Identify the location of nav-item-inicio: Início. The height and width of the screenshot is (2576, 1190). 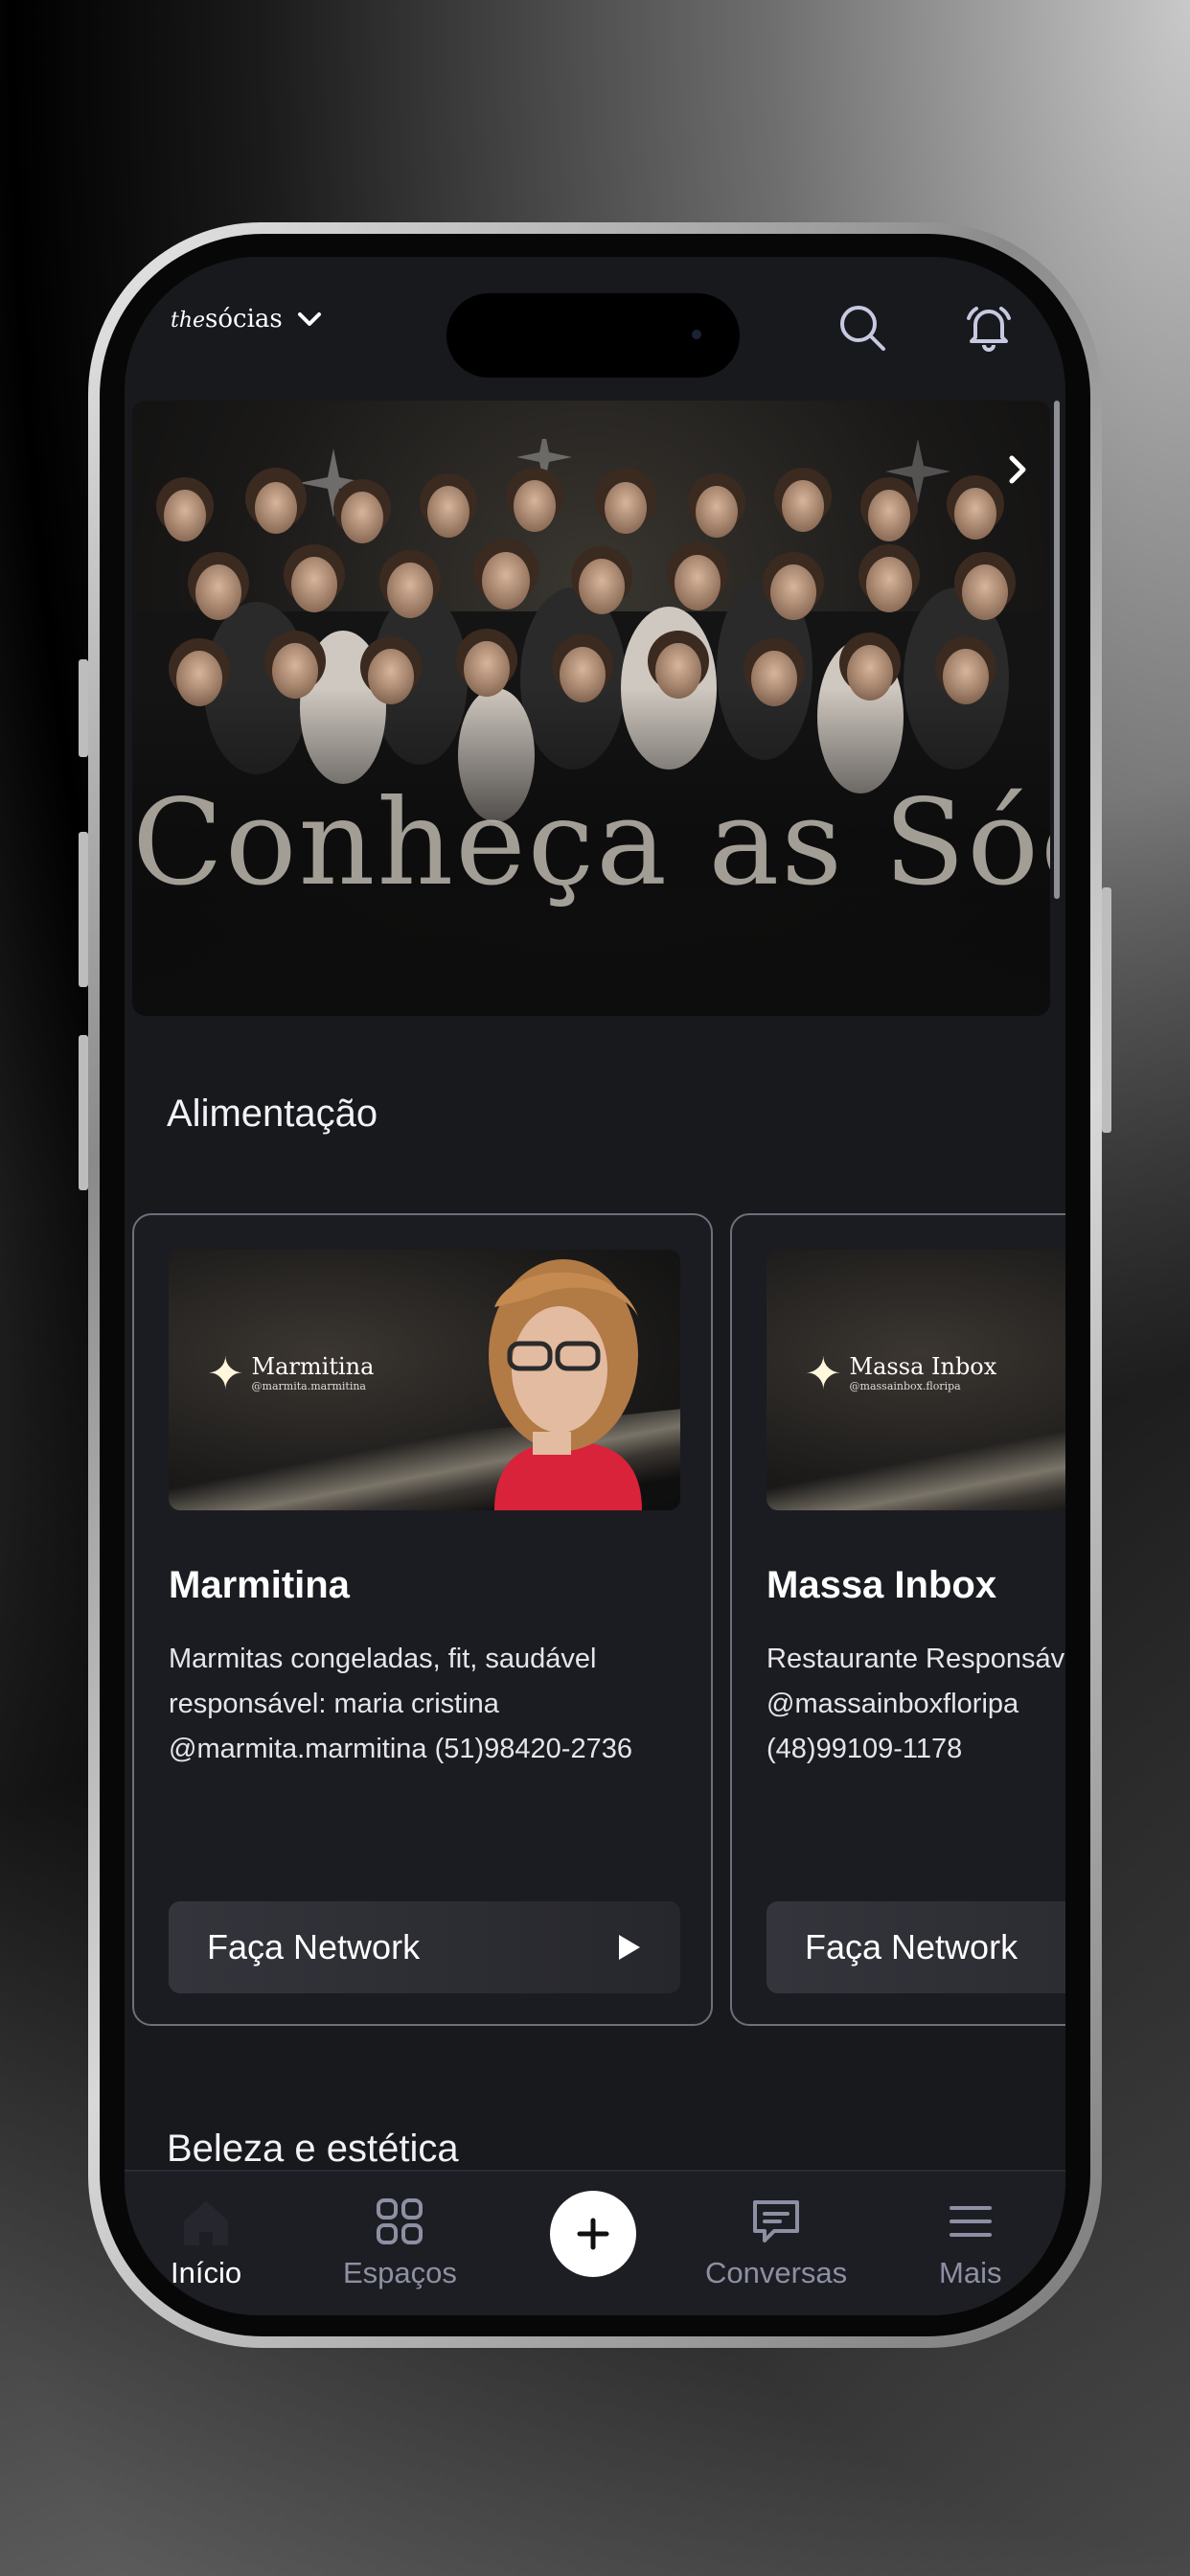
(206, 2241).